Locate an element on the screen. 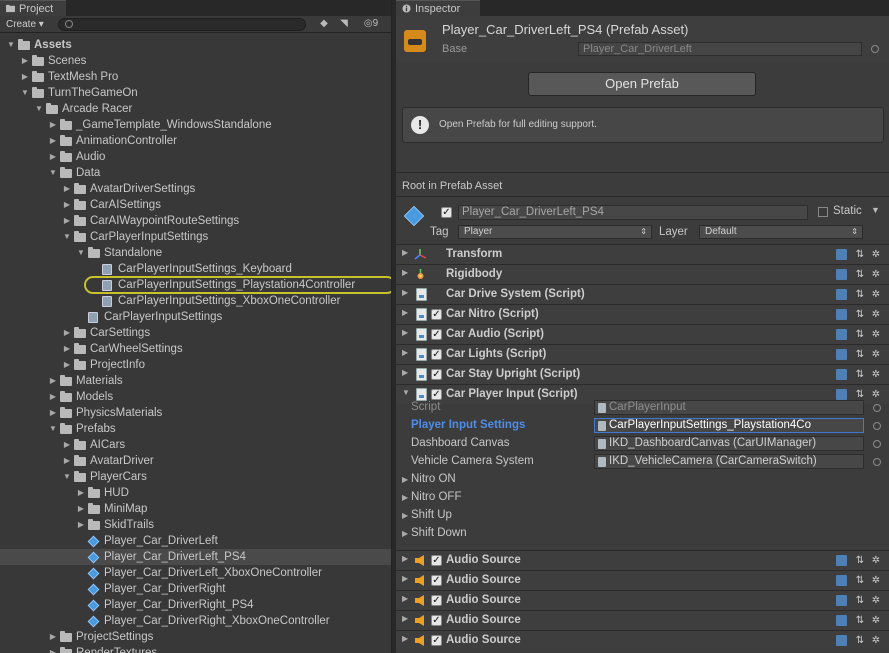 The width and height of the screenshot is (889, 653). tree-item: ▶ ProjectSettings is located at coordinates (195, 637).